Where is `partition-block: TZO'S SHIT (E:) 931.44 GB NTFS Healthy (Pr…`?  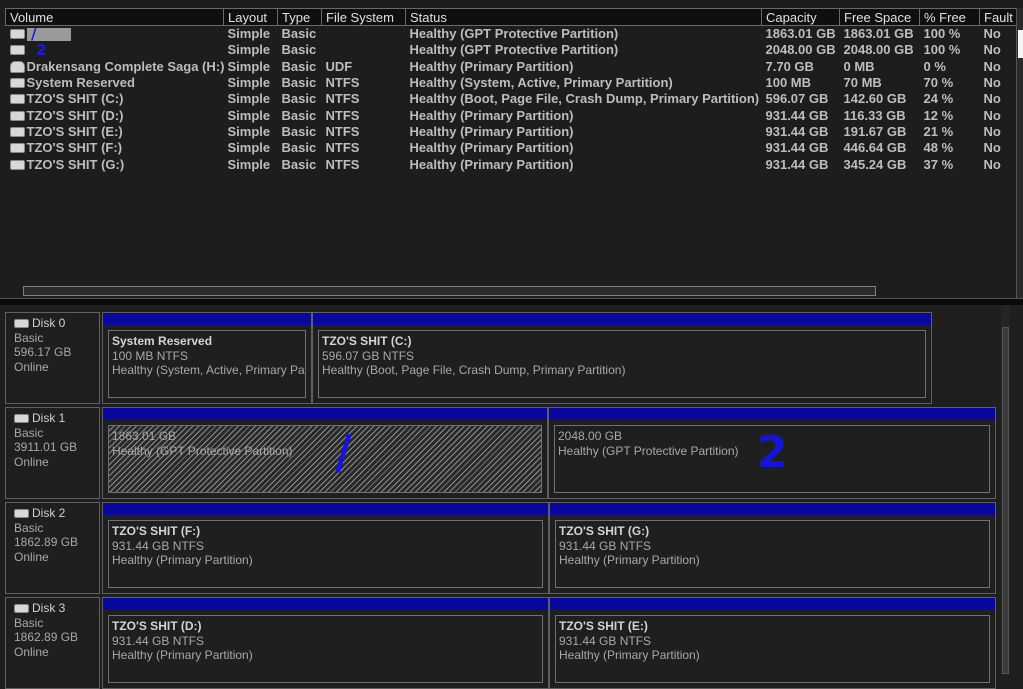
partition-block: TZO'S SHIT (E:) 931.44 GB NTFS Healthy (Pr… is located at coordinates (772, 643).